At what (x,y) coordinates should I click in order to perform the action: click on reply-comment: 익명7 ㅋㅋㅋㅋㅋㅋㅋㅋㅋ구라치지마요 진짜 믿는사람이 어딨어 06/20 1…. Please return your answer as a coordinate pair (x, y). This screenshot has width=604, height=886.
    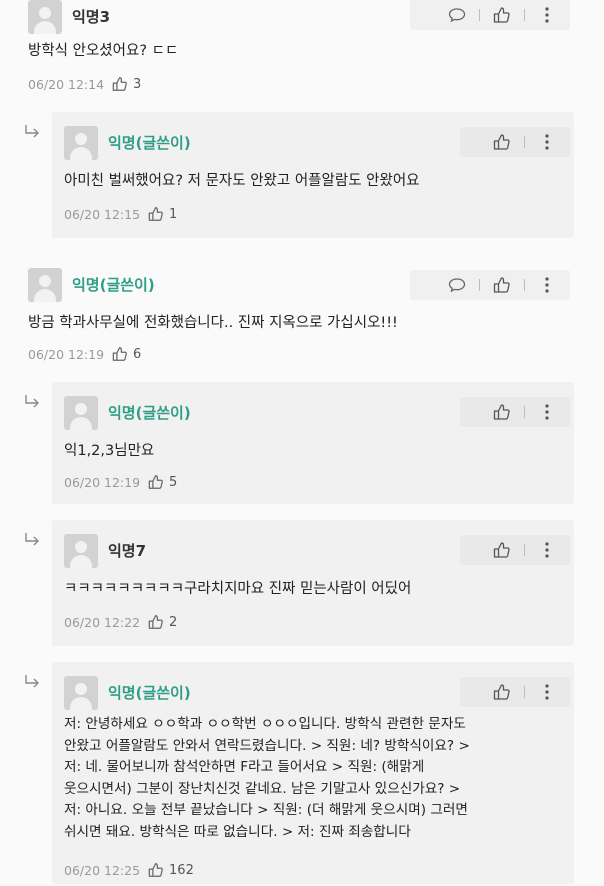
    Looking at the image, I should click on (302, 585).